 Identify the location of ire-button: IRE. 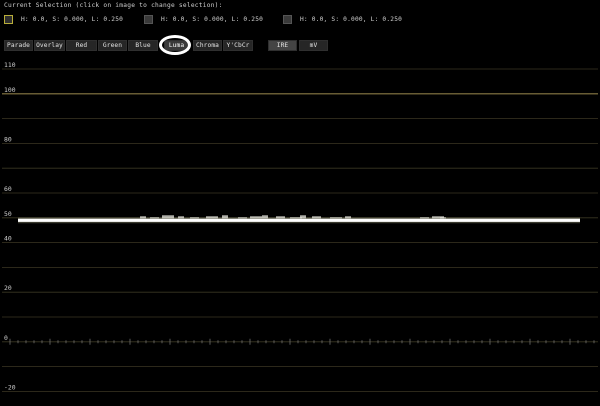
(282, 45).